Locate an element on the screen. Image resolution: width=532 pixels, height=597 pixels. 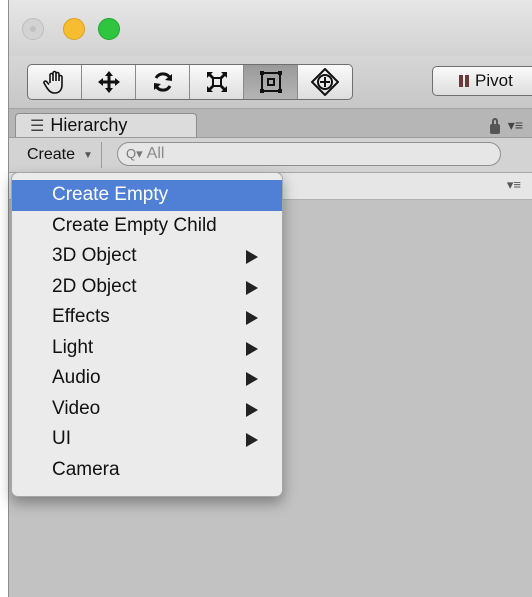
rect-tool-button is located at coordinates (271, 82).